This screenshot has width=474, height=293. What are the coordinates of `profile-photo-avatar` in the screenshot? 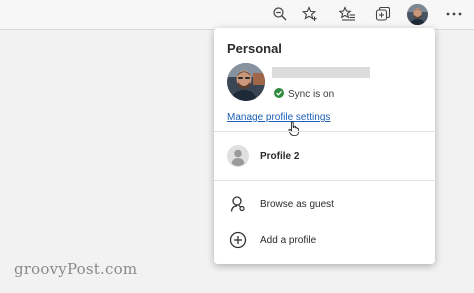 It's located at (246, 82).